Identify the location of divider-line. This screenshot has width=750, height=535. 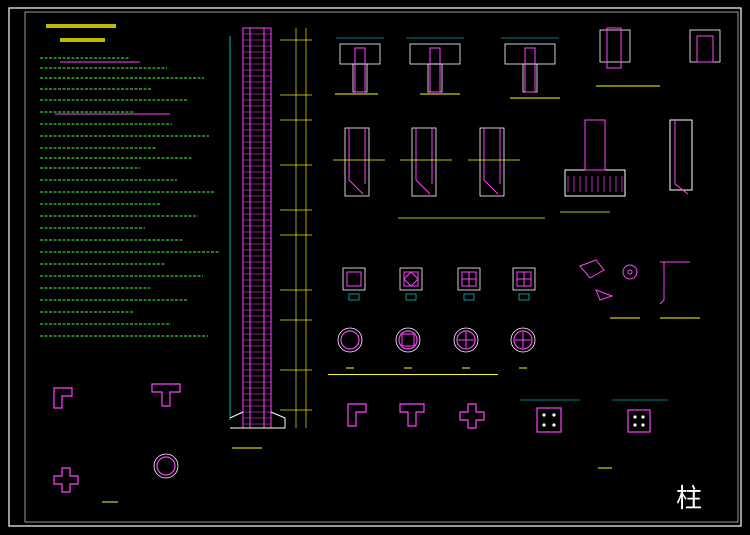
(413, 374).